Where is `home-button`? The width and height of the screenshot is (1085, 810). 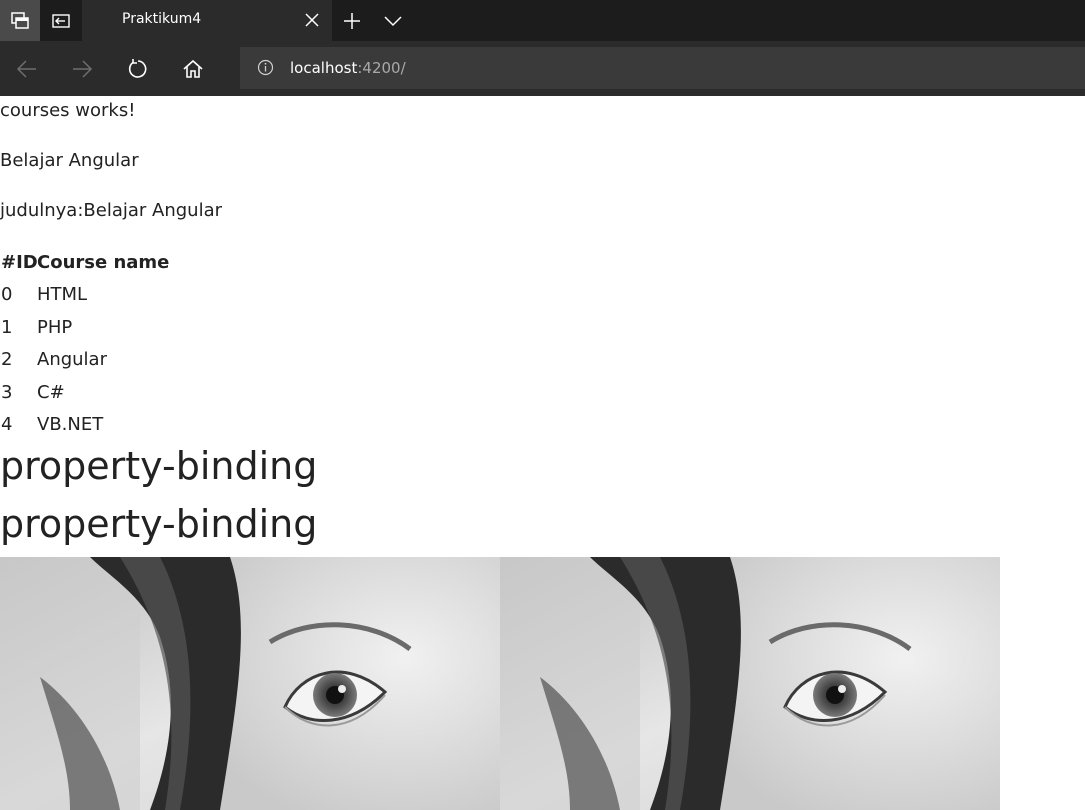 home-button is located at coordinates (193, 69).